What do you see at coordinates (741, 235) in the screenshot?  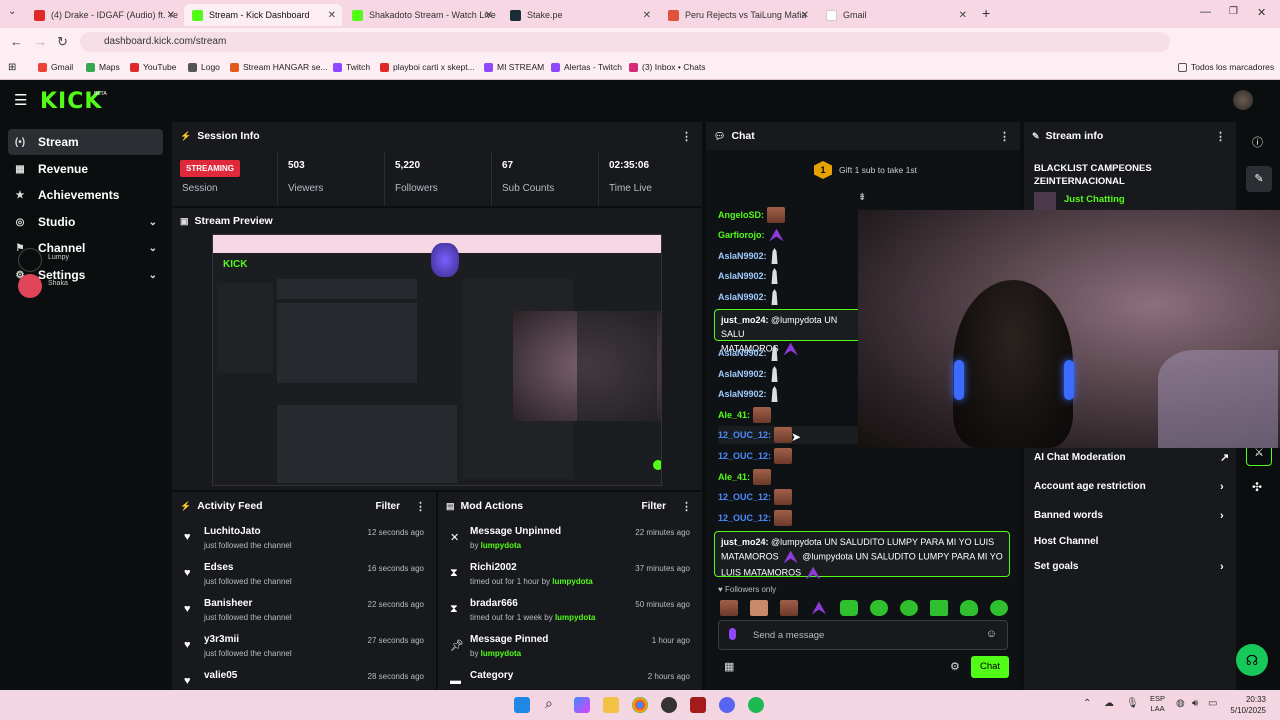 I see `chat-username: Garfiorojo:` at bounding box center [741, 235].